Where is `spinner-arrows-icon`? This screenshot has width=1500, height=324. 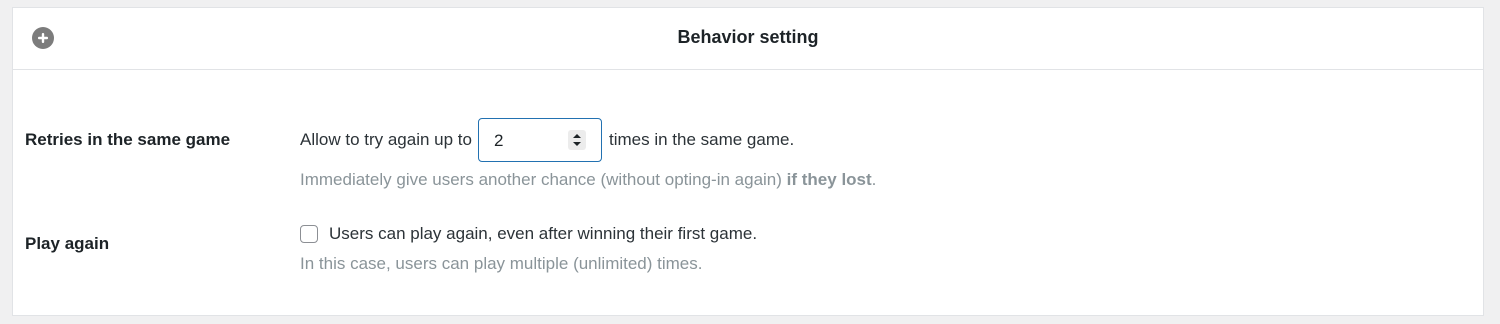
spinner-arrows-icon is located at coordinates (576, 140).